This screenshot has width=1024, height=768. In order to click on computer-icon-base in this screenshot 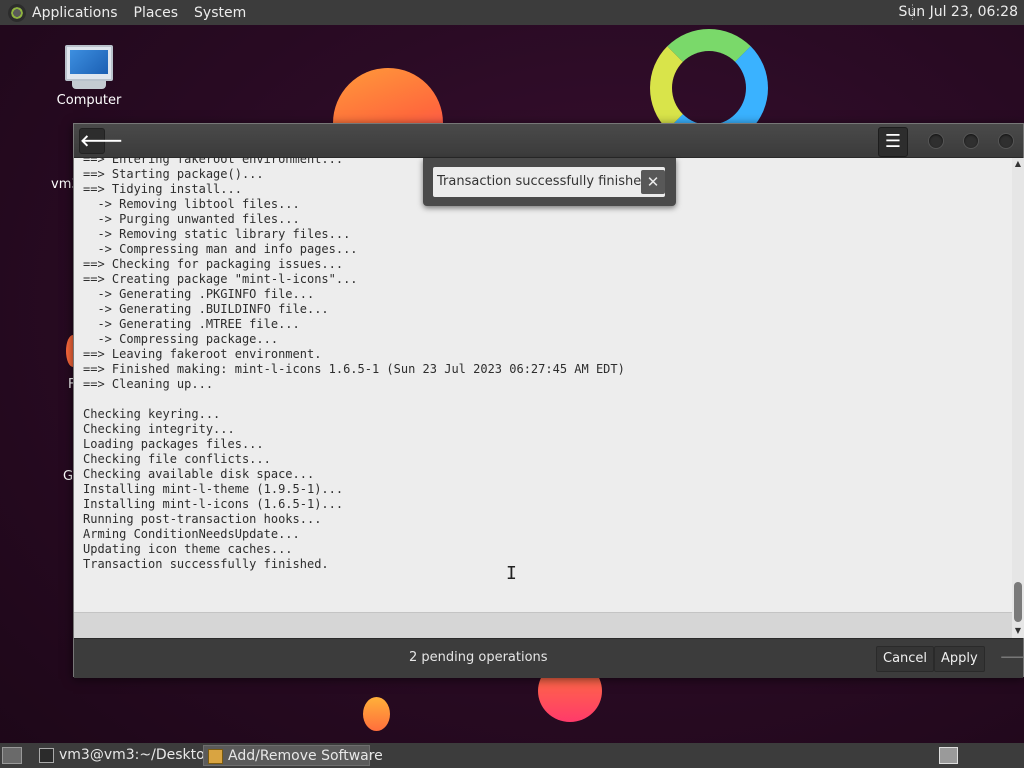, I will do `click(89, 85)`.